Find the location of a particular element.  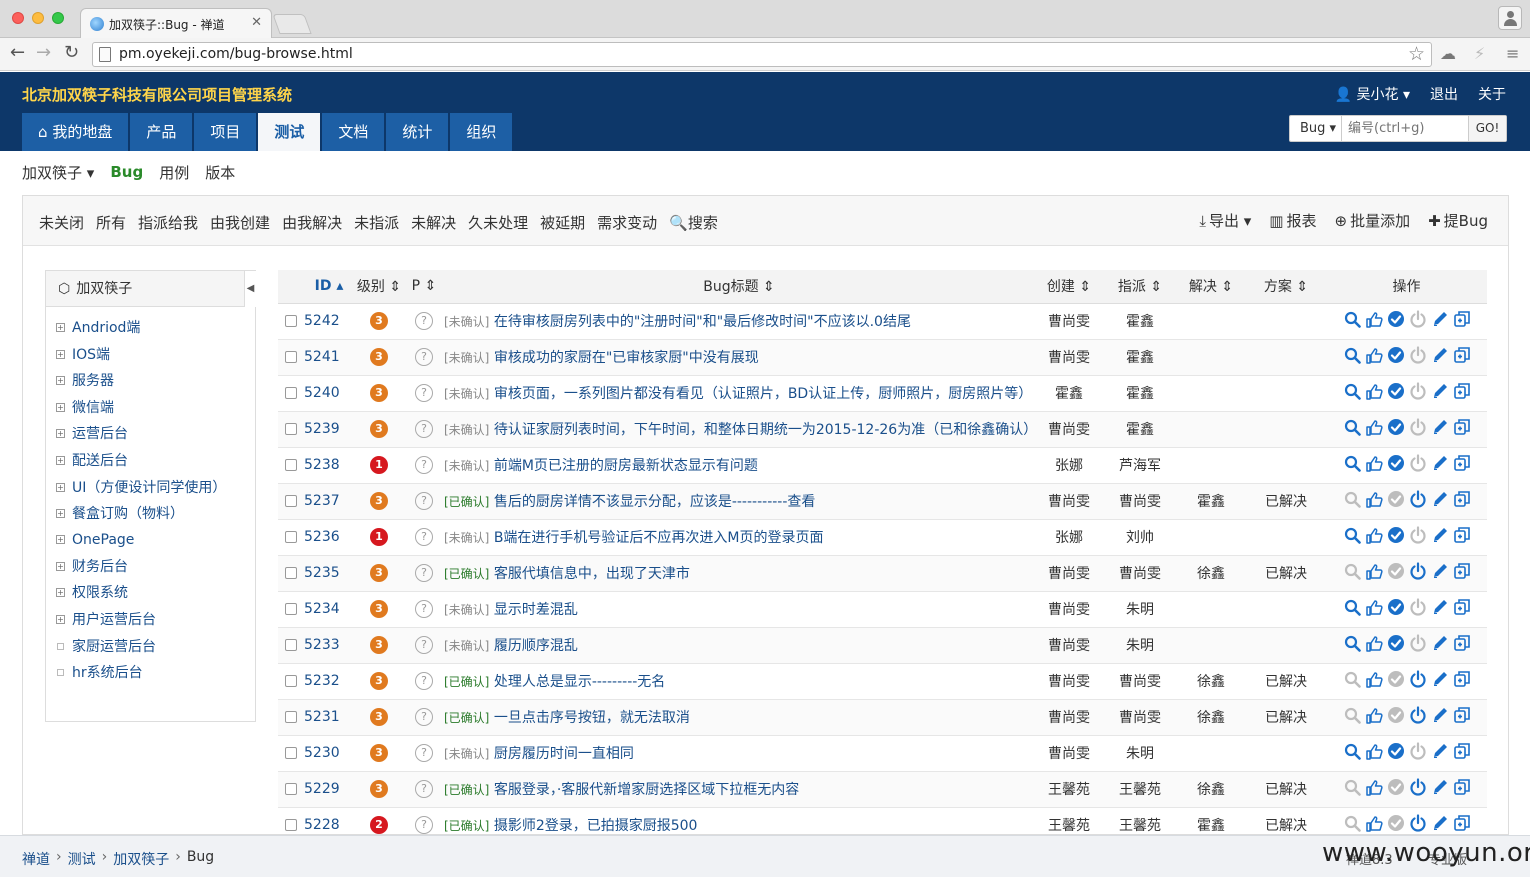

filter-search: 🔍搜索 is located at coordinates (693, 222).